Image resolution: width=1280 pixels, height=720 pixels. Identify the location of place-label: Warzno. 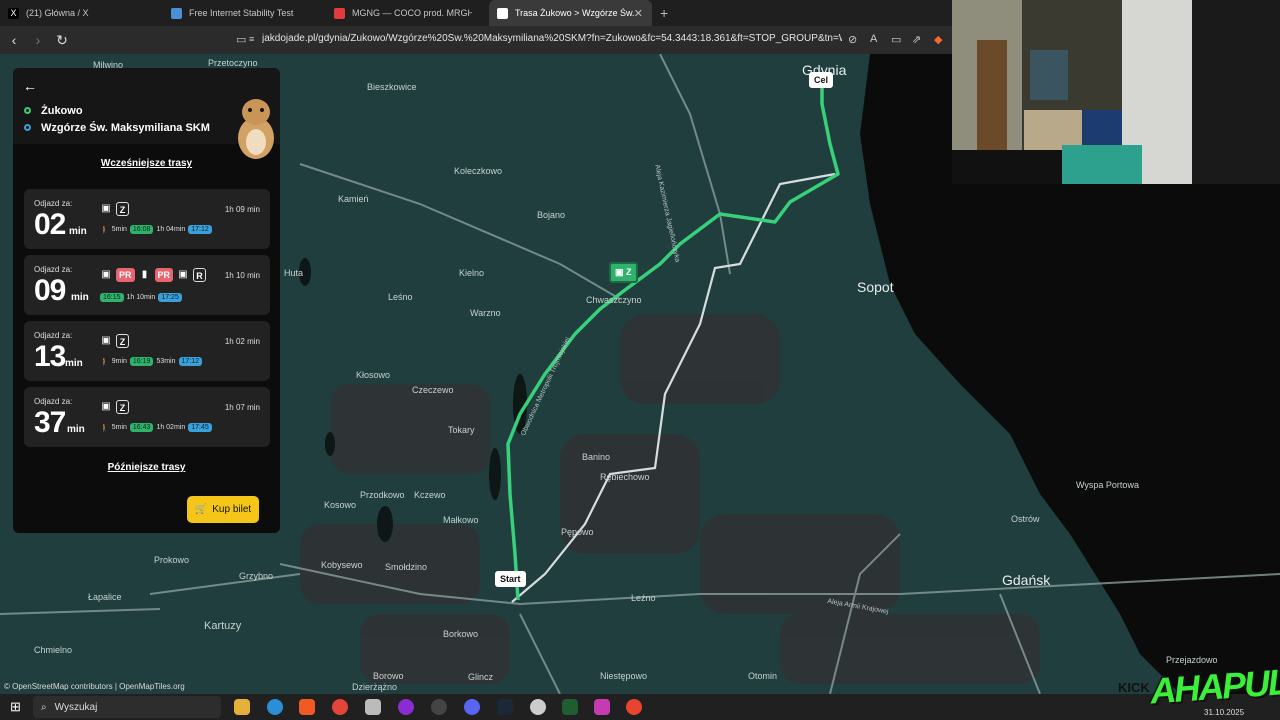
(485, 313).